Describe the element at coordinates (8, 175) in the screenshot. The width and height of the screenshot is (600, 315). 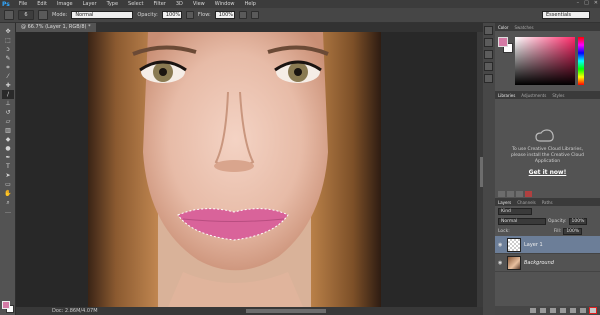
I see `path-select-tool-icon: ➤` at that location.